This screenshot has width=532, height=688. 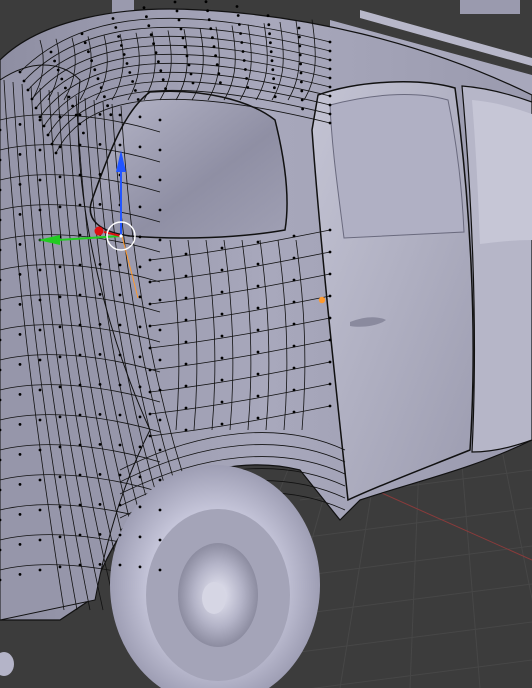 What do you see at coordinates (99, 231) in the screenshot?
I see `x-axis-handle-icon` at bounding box center [99, 231].